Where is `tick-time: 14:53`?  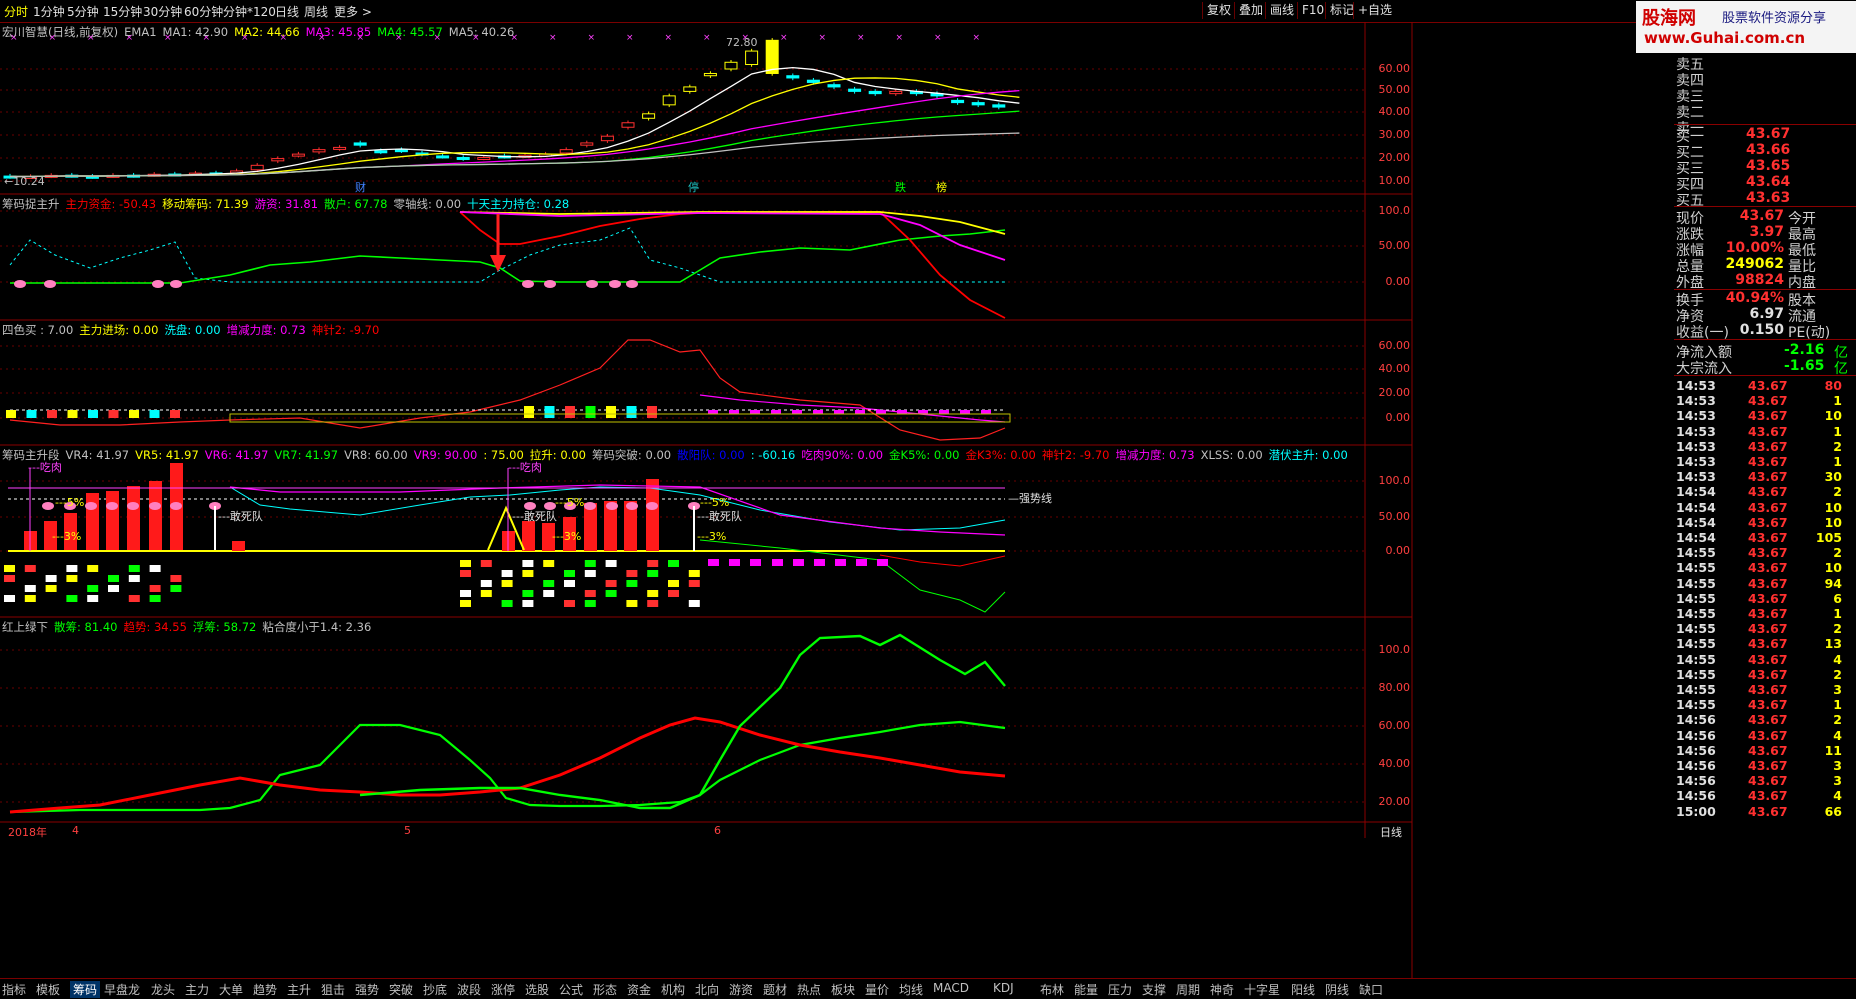
tick-time: 14:53 is located at coordinates (1696, 477).